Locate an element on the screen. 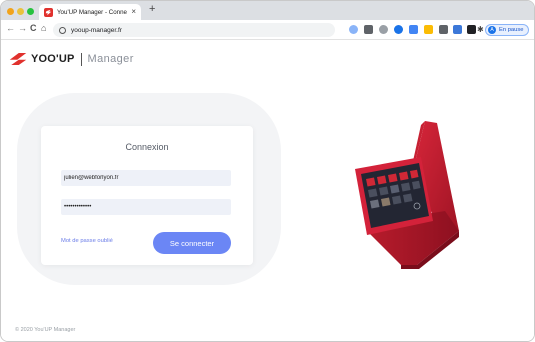 The width and height of the screenshot is (535, 342). g-icon is located at coordinates (398, 29).